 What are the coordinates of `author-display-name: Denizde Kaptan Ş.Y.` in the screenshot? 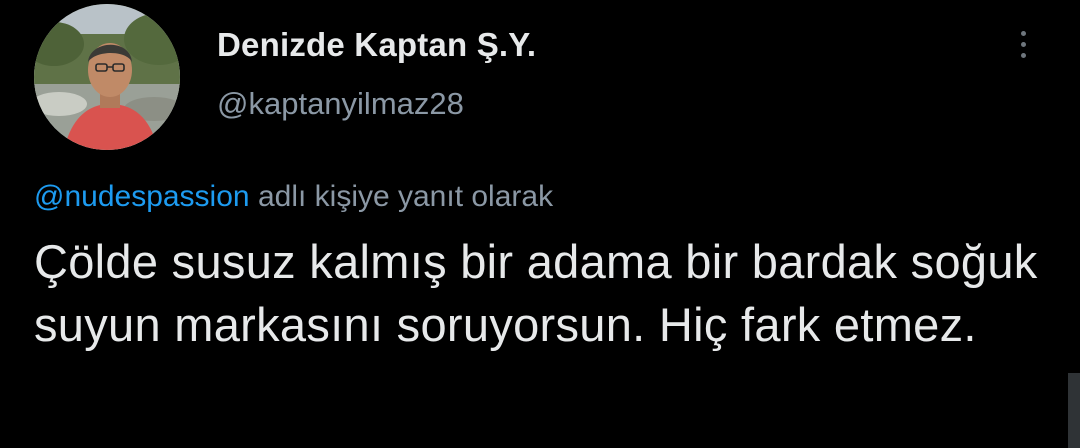 It's located at (376, 45).